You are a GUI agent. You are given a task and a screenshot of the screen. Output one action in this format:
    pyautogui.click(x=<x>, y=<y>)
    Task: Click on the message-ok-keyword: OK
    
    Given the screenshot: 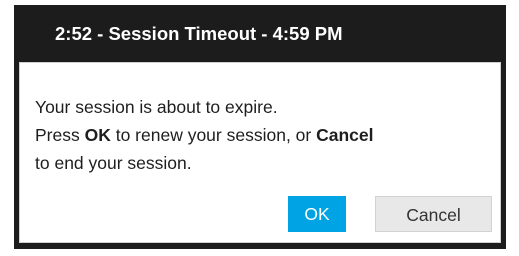 What is the action you would take?
    pyautogui.click(x=97, y=135)
    